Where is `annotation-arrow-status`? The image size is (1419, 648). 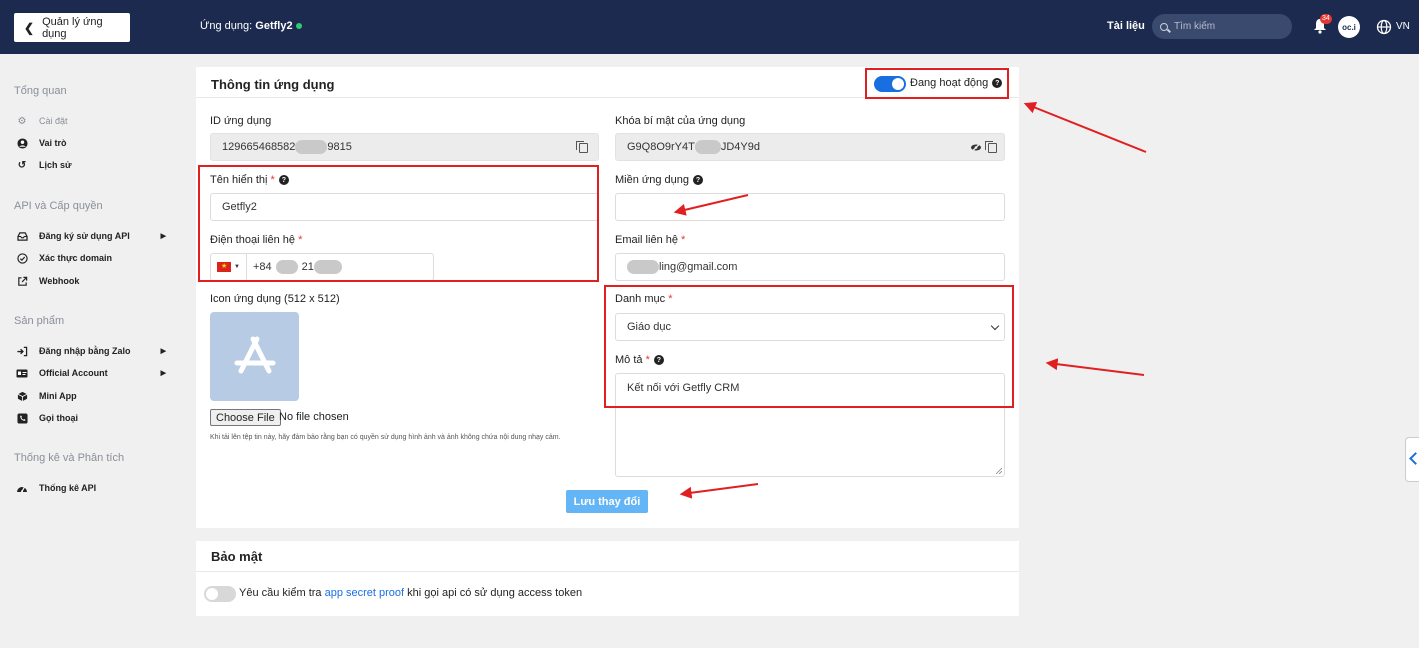 annotation-arrow-status is located at coordinates (1085, 127).